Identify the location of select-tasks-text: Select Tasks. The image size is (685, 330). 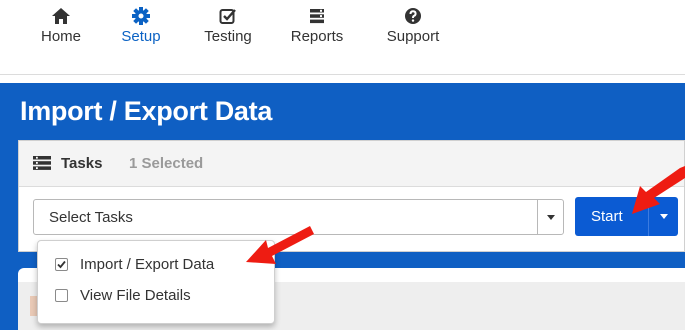
(91, 217).